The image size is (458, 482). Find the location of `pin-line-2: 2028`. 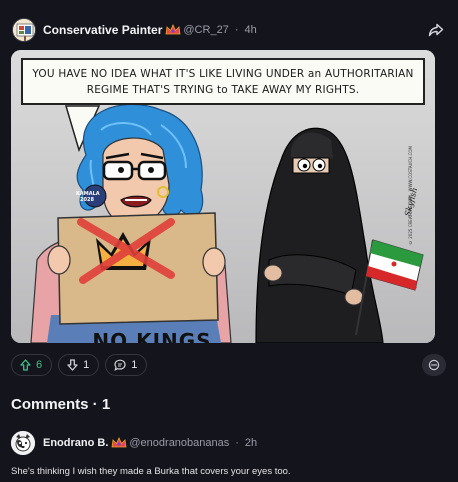

pin-line-2: 2028 is located at coordinates (87, 200).